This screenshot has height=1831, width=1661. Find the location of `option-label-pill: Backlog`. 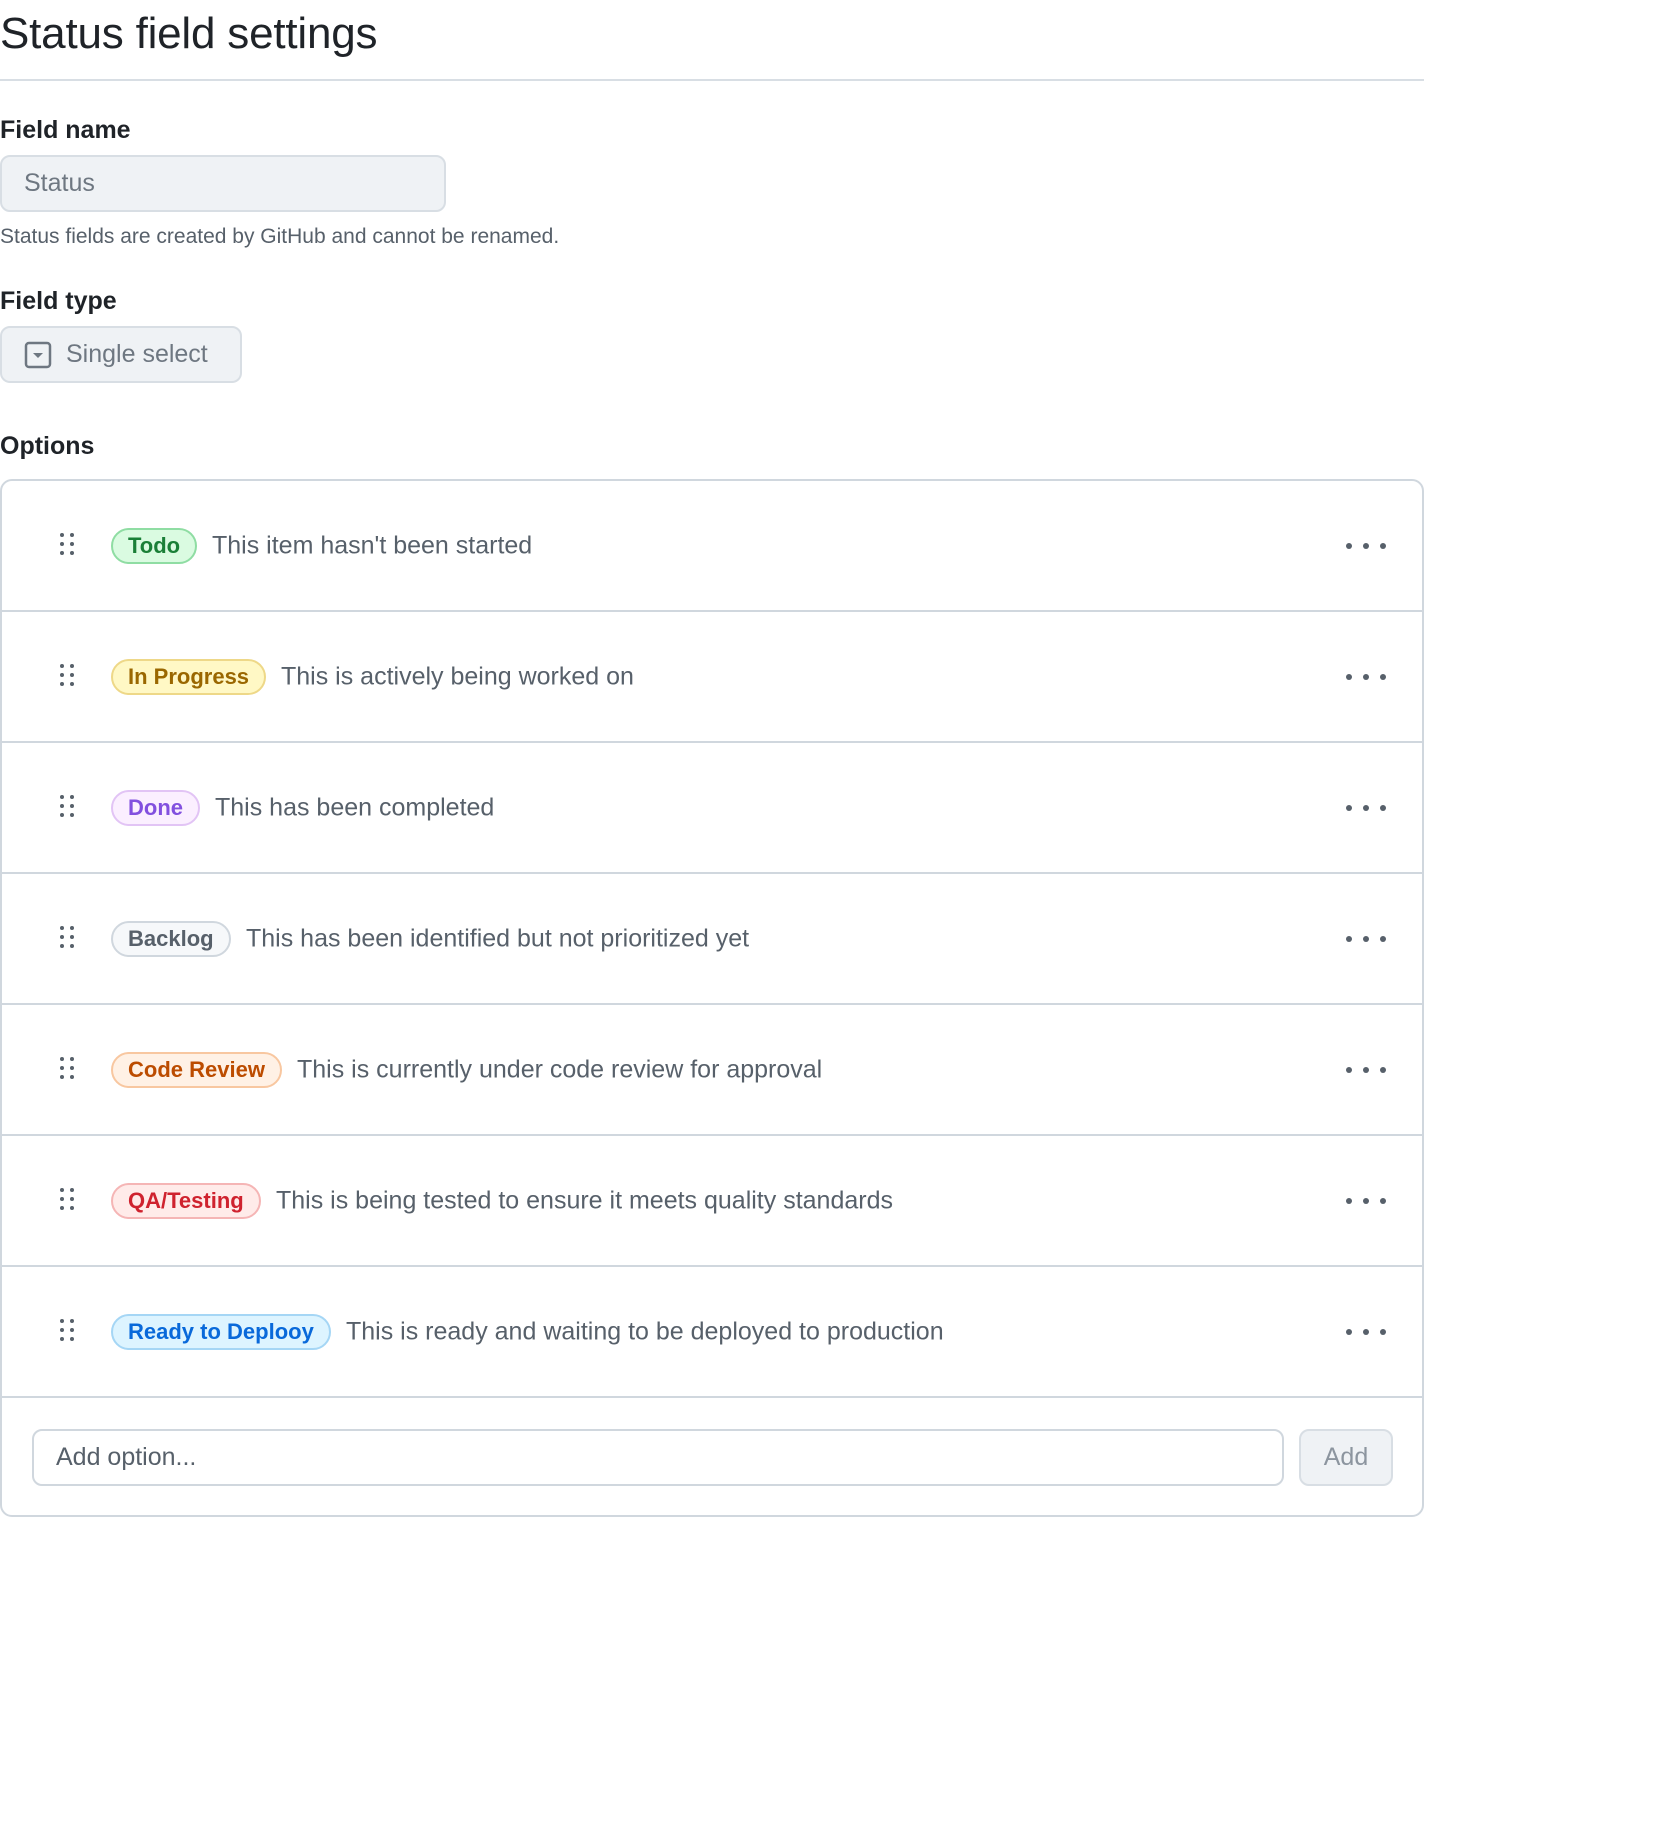

option-label-pill: Backlog is located at coordinates (171, 938).